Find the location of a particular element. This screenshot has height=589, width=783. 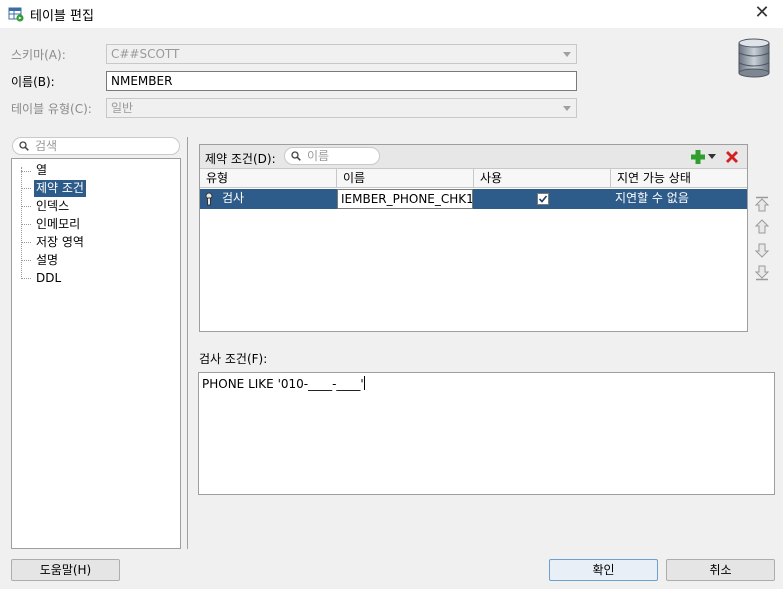

column-header-deferrable: 지연 가능 상태 is located at coordinates (679, 178).